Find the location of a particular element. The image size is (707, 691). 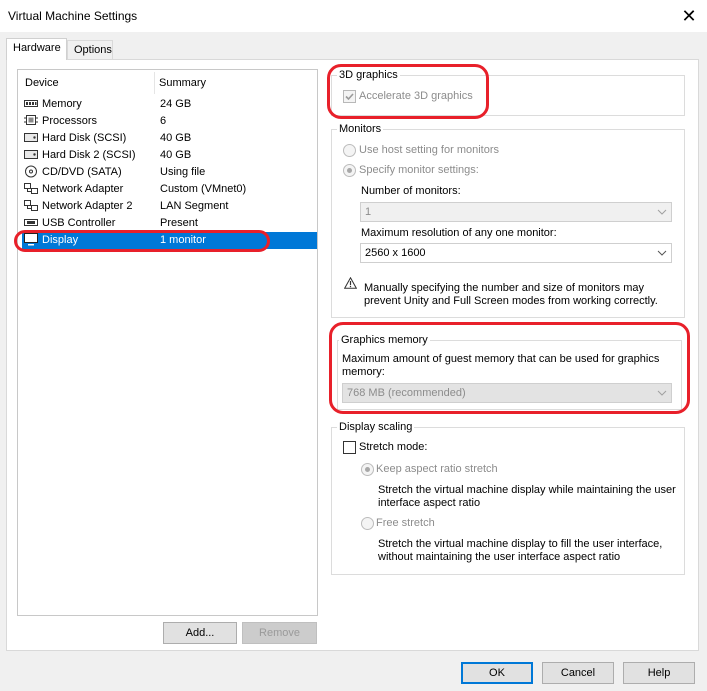

header-divider is located at coordinates (154, 83).